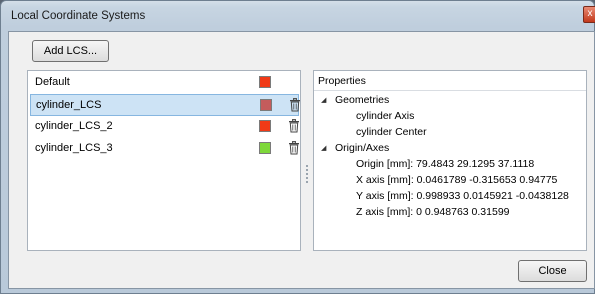 Image resolution: width=595 pixels, height=294 pixels. Describe the element at coordinates (433, 212) in the screenshot. I see `z-axis-value: Z axis [mm]: 0 0.948763 0.31599` at that location.